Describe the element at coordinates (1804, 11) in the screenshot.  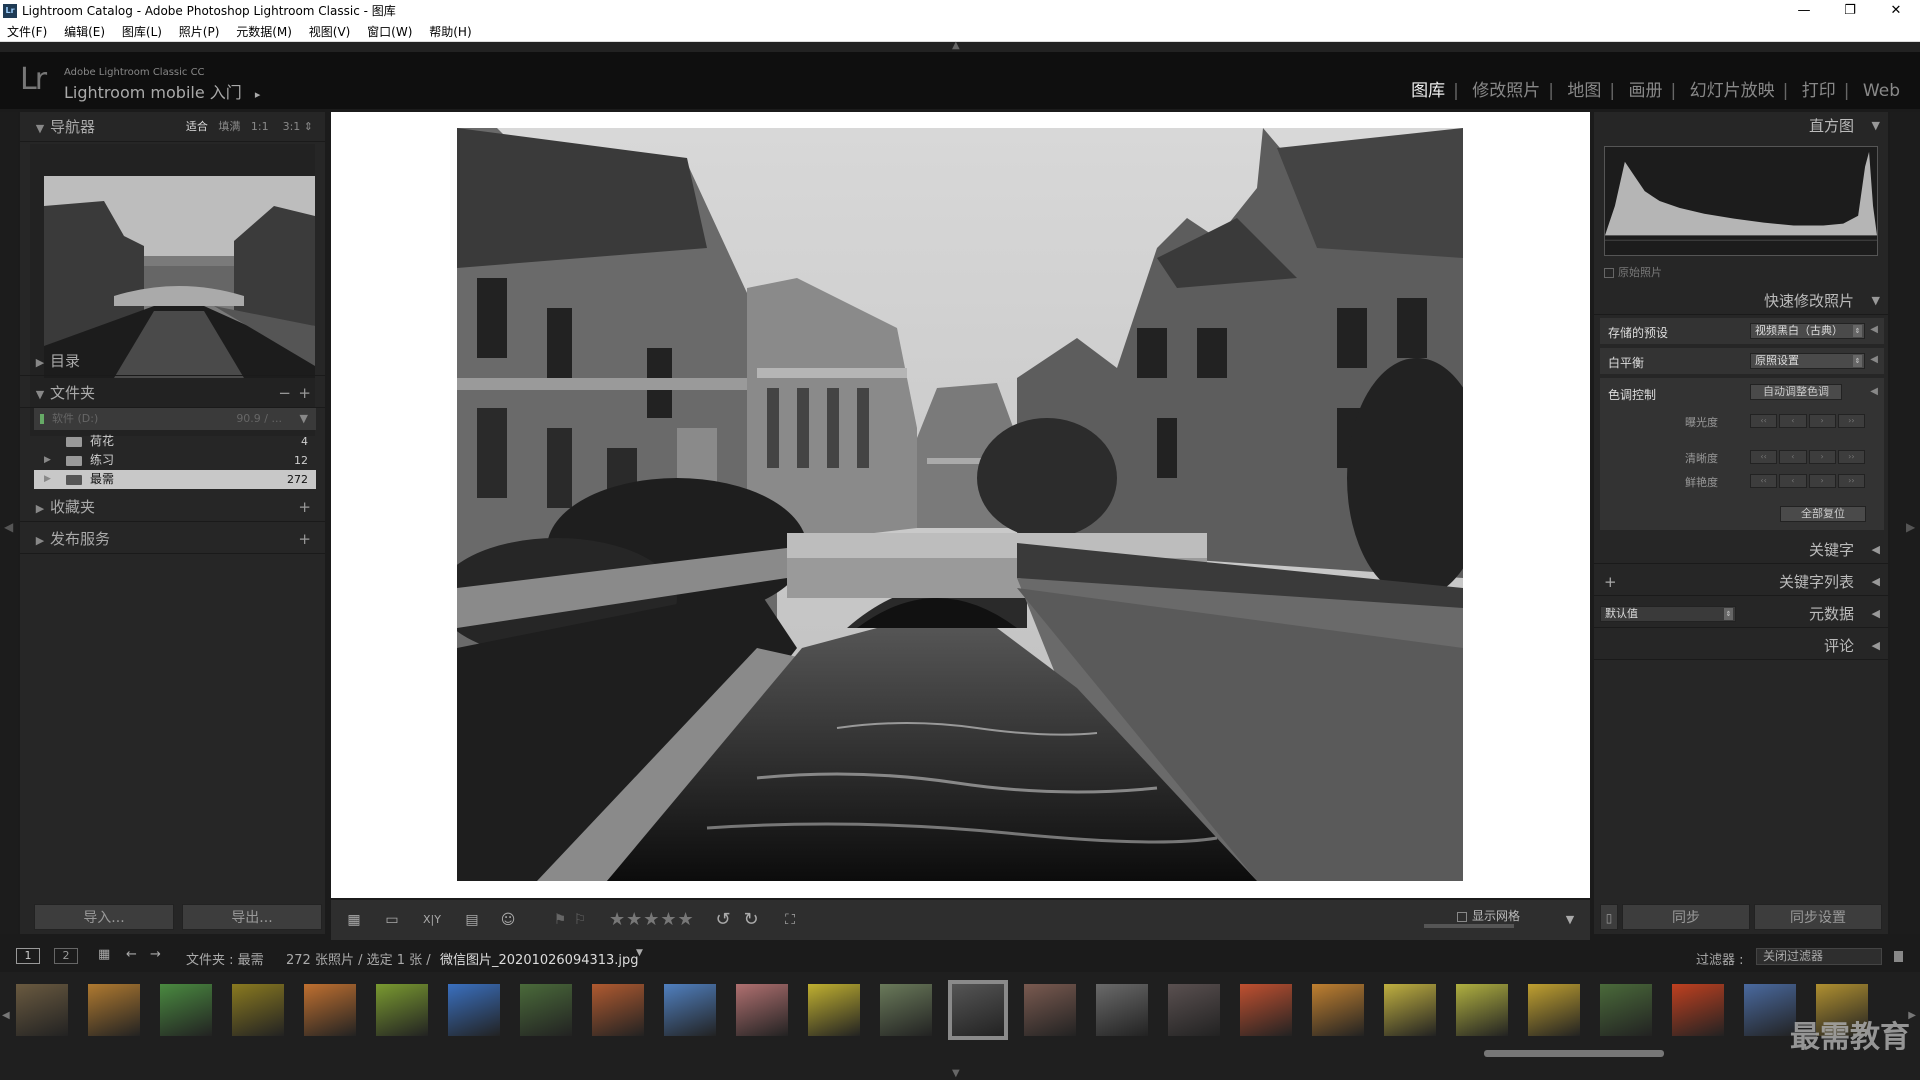
I see `minimize-button: —` at that location.